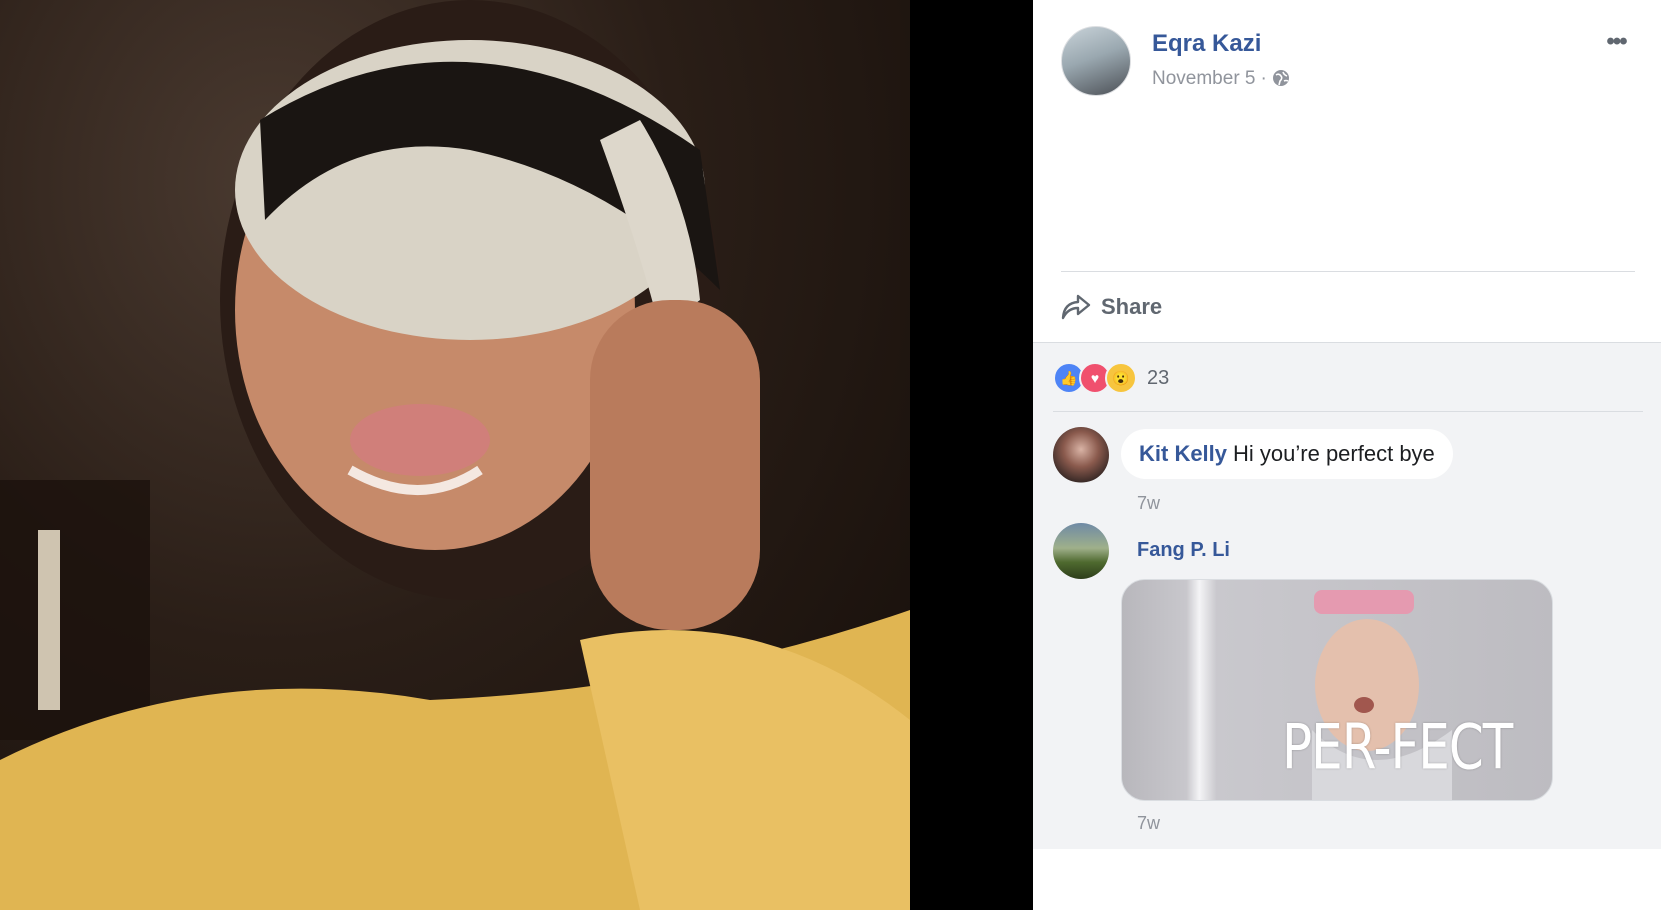 The image size is (1661, 910). Describe the element at coordinates (1183, 550) in the screenshot. I see `commenter-name: Fang P. Li` at that location.